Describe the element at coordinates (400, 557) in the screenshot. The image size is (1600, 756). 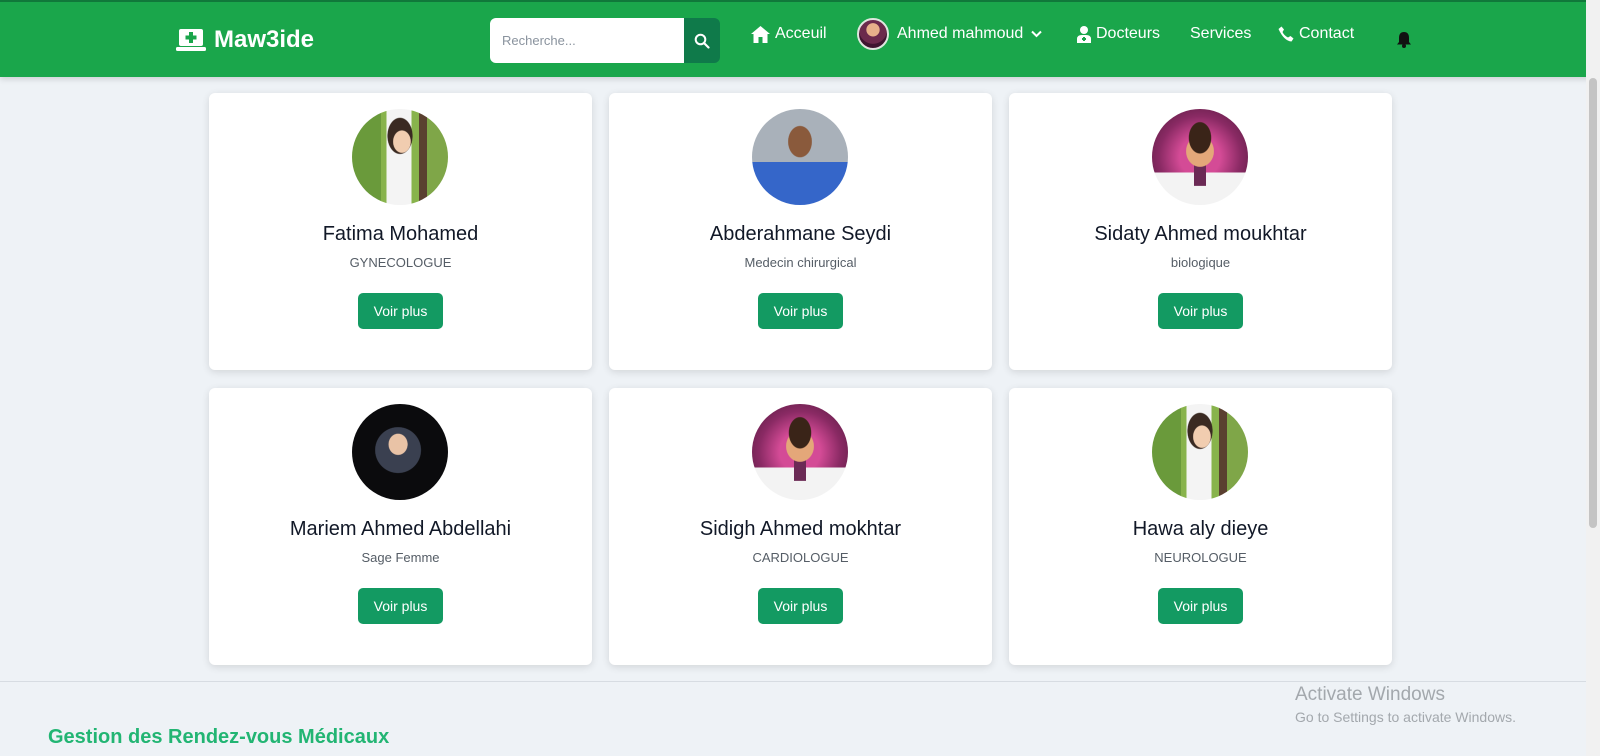
I see `doctor-specialty: Sage Femme` at that location.